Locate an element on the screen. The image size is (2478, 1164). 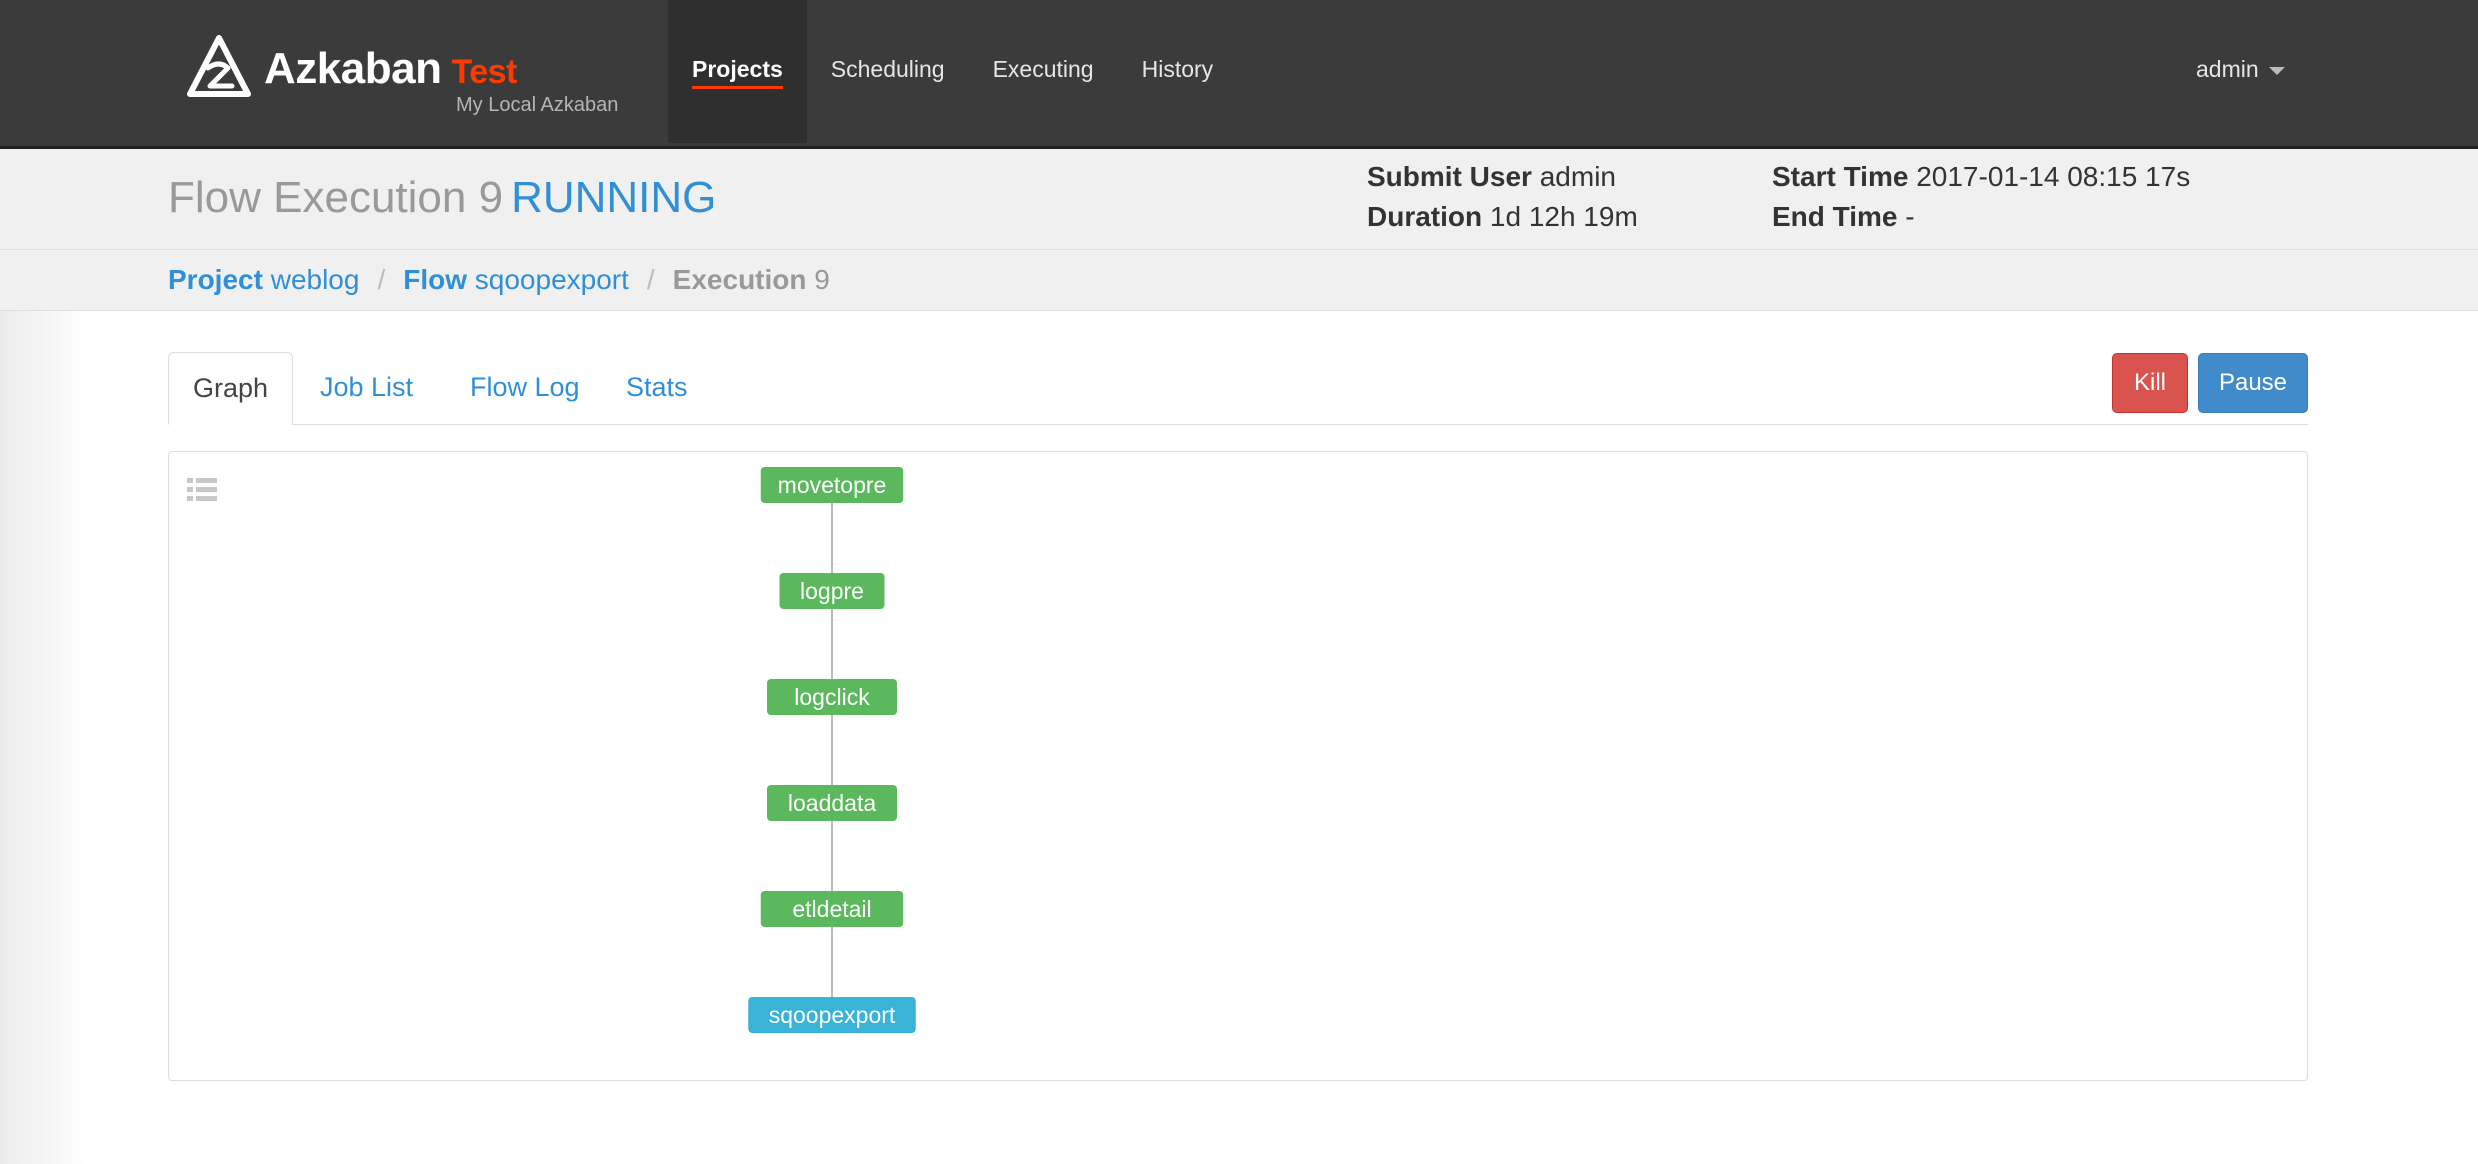
graph-node-label: sqoopexport is located at coordinates (832, 1015).